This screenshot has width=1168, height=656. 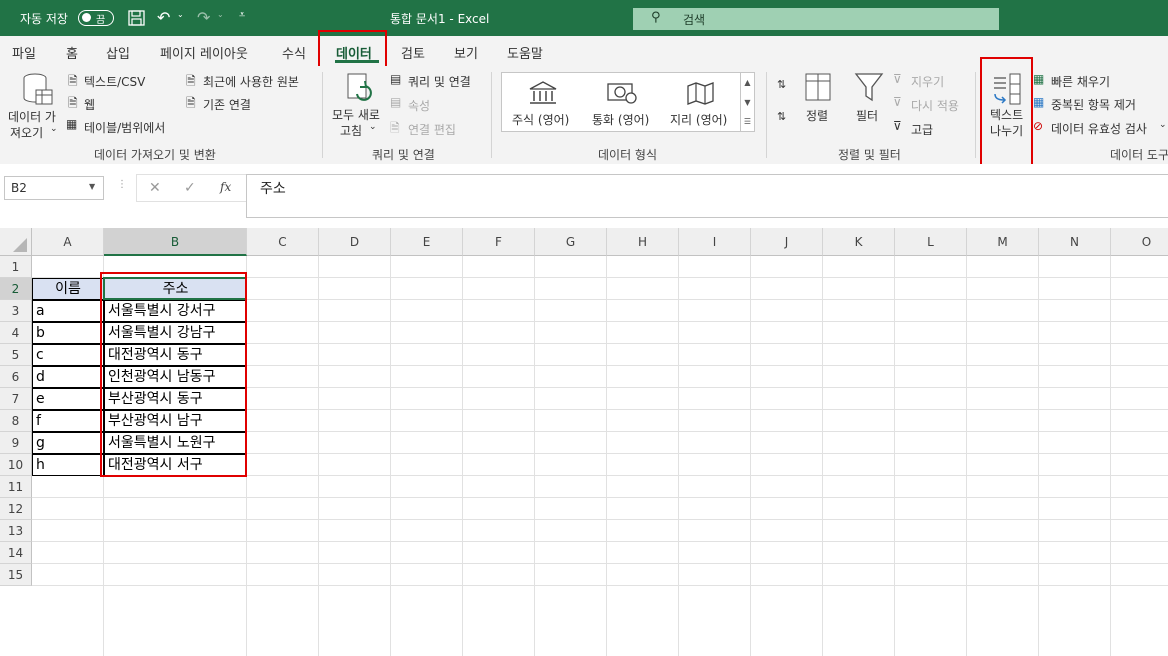 What do you see at coordinates (931, 242) in the screenshot?
I see `column-header-l: L` at bounding box center [931, 242].